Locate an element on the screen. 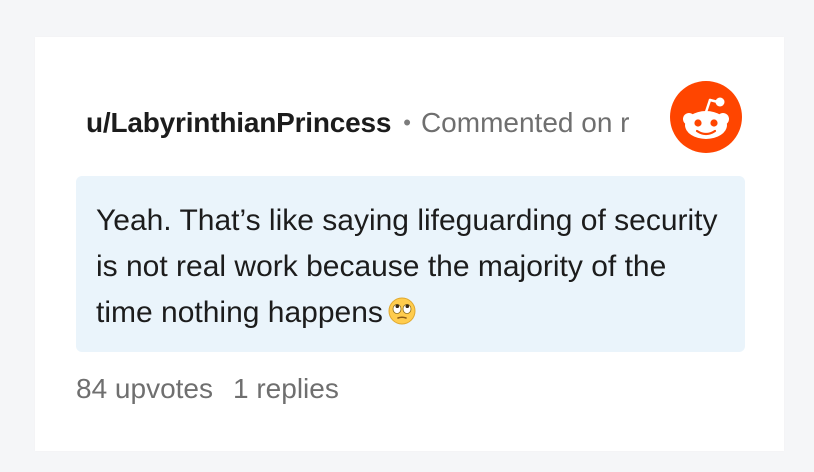 This screenshot has height=472, width=814. rolling-eyes-emoji-graphic is located at coordinates (402, 311).